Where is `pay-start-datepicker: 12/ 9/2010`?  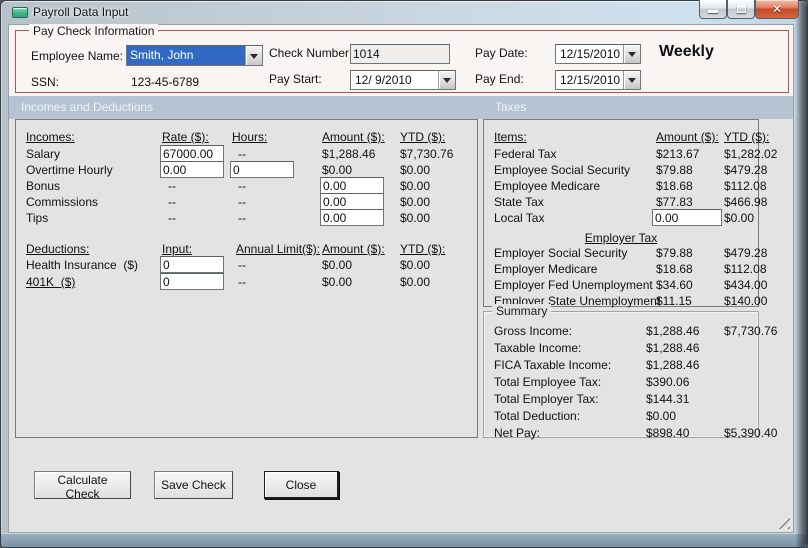 pay-start-datepicker: 12/ 9/2010 is located at coordinates (403, 80).